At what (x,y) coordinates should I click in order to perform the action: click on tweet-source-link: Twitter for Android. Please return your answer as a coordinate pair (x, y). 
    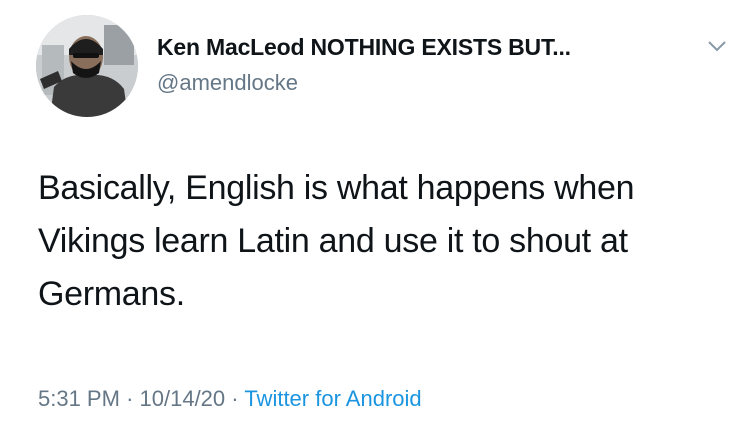
    Looking at the image, I should click on (332, 398).